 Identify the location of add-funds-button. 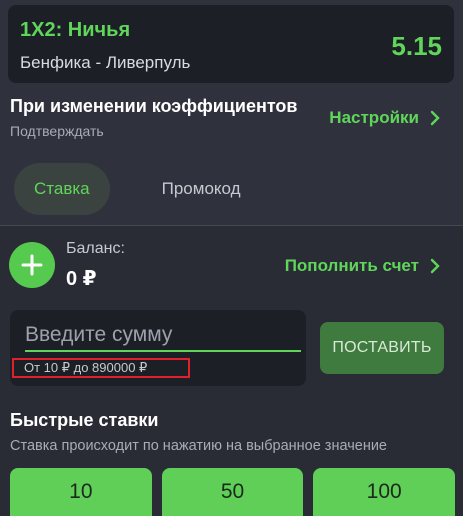
(32, 265).